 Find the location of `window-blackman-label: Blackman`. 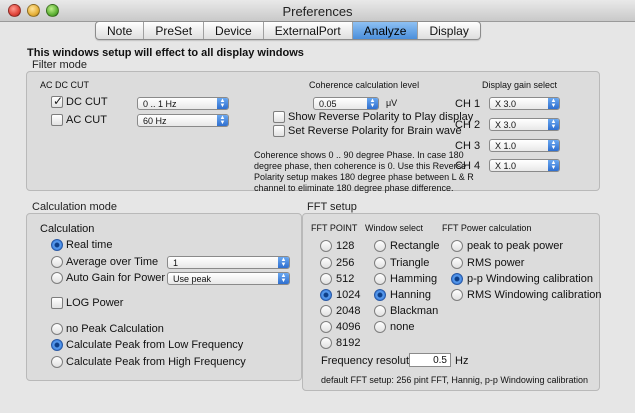

window-blackman-label: Blackman is located at coordinates (414, 311).